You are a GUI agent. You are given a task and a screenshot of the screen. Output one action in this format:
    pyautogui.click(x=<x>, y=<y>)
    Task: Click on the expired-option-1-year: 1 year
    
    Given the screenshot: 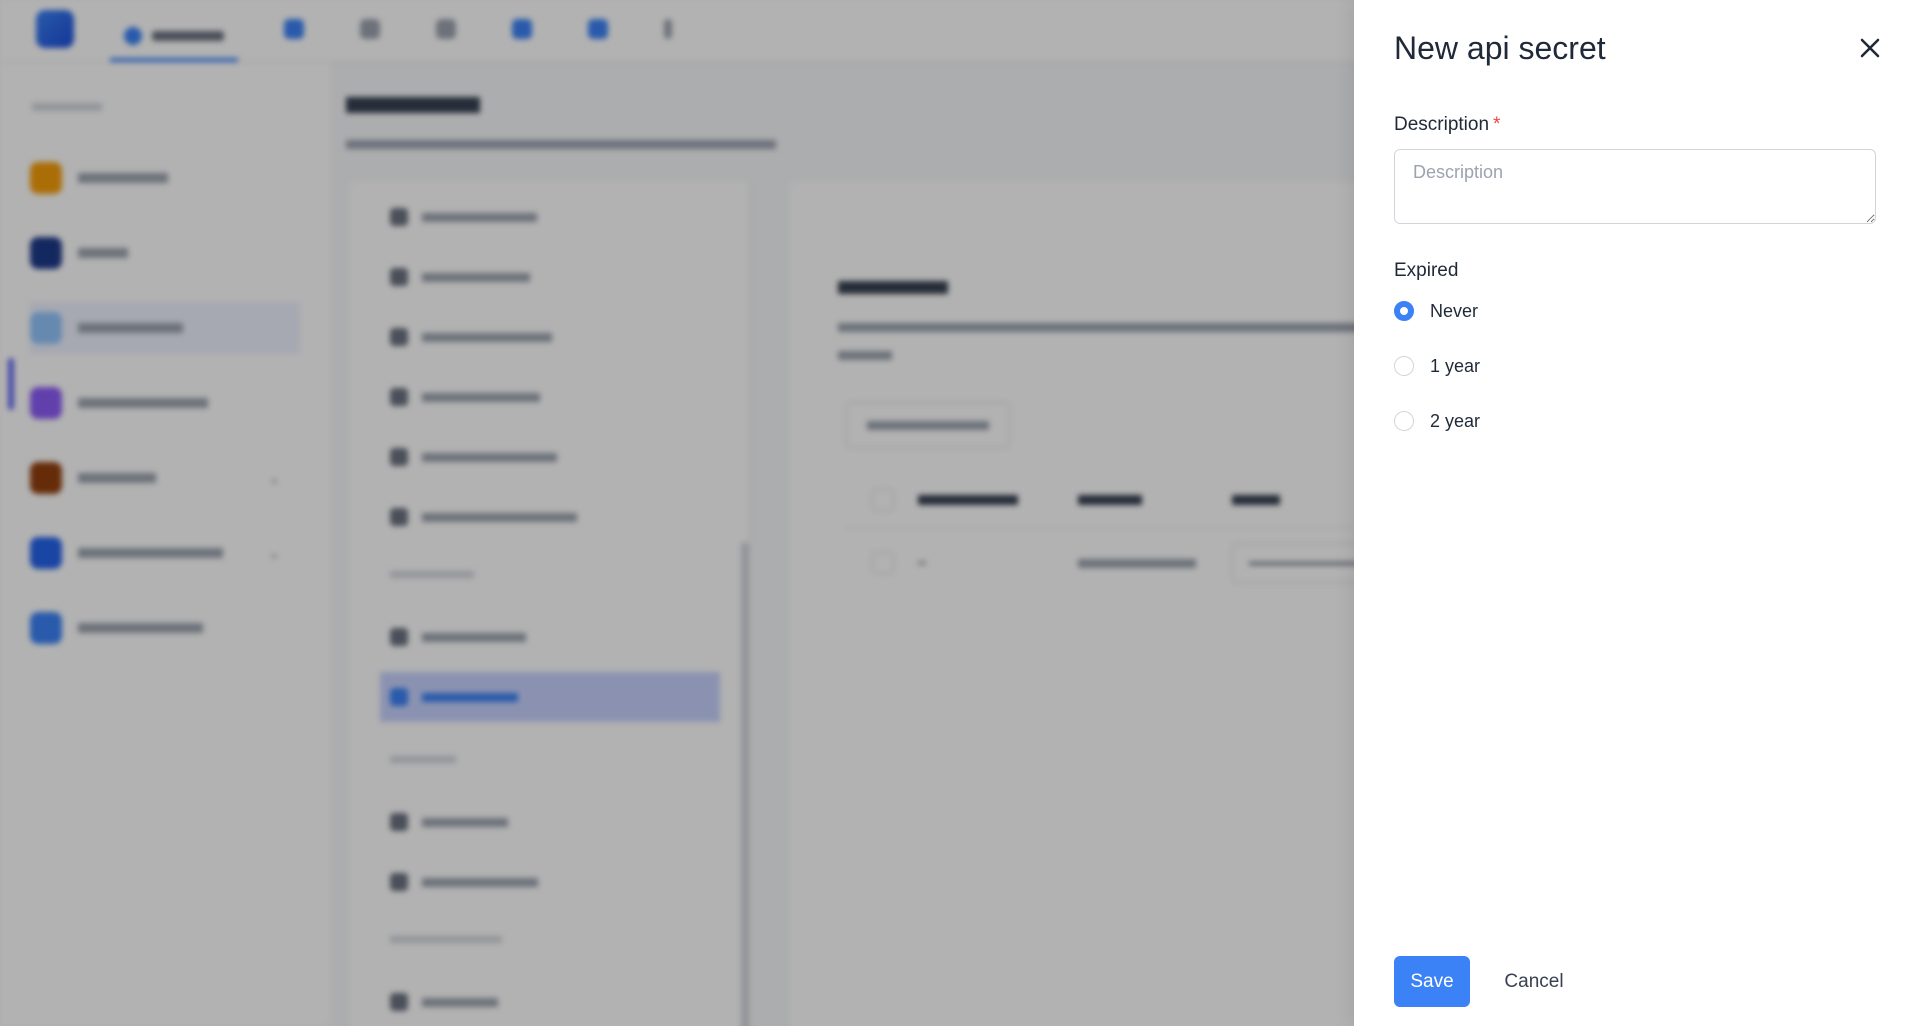 What is the action you would take?
    pyautogui.click(x=1437, y=366)
    